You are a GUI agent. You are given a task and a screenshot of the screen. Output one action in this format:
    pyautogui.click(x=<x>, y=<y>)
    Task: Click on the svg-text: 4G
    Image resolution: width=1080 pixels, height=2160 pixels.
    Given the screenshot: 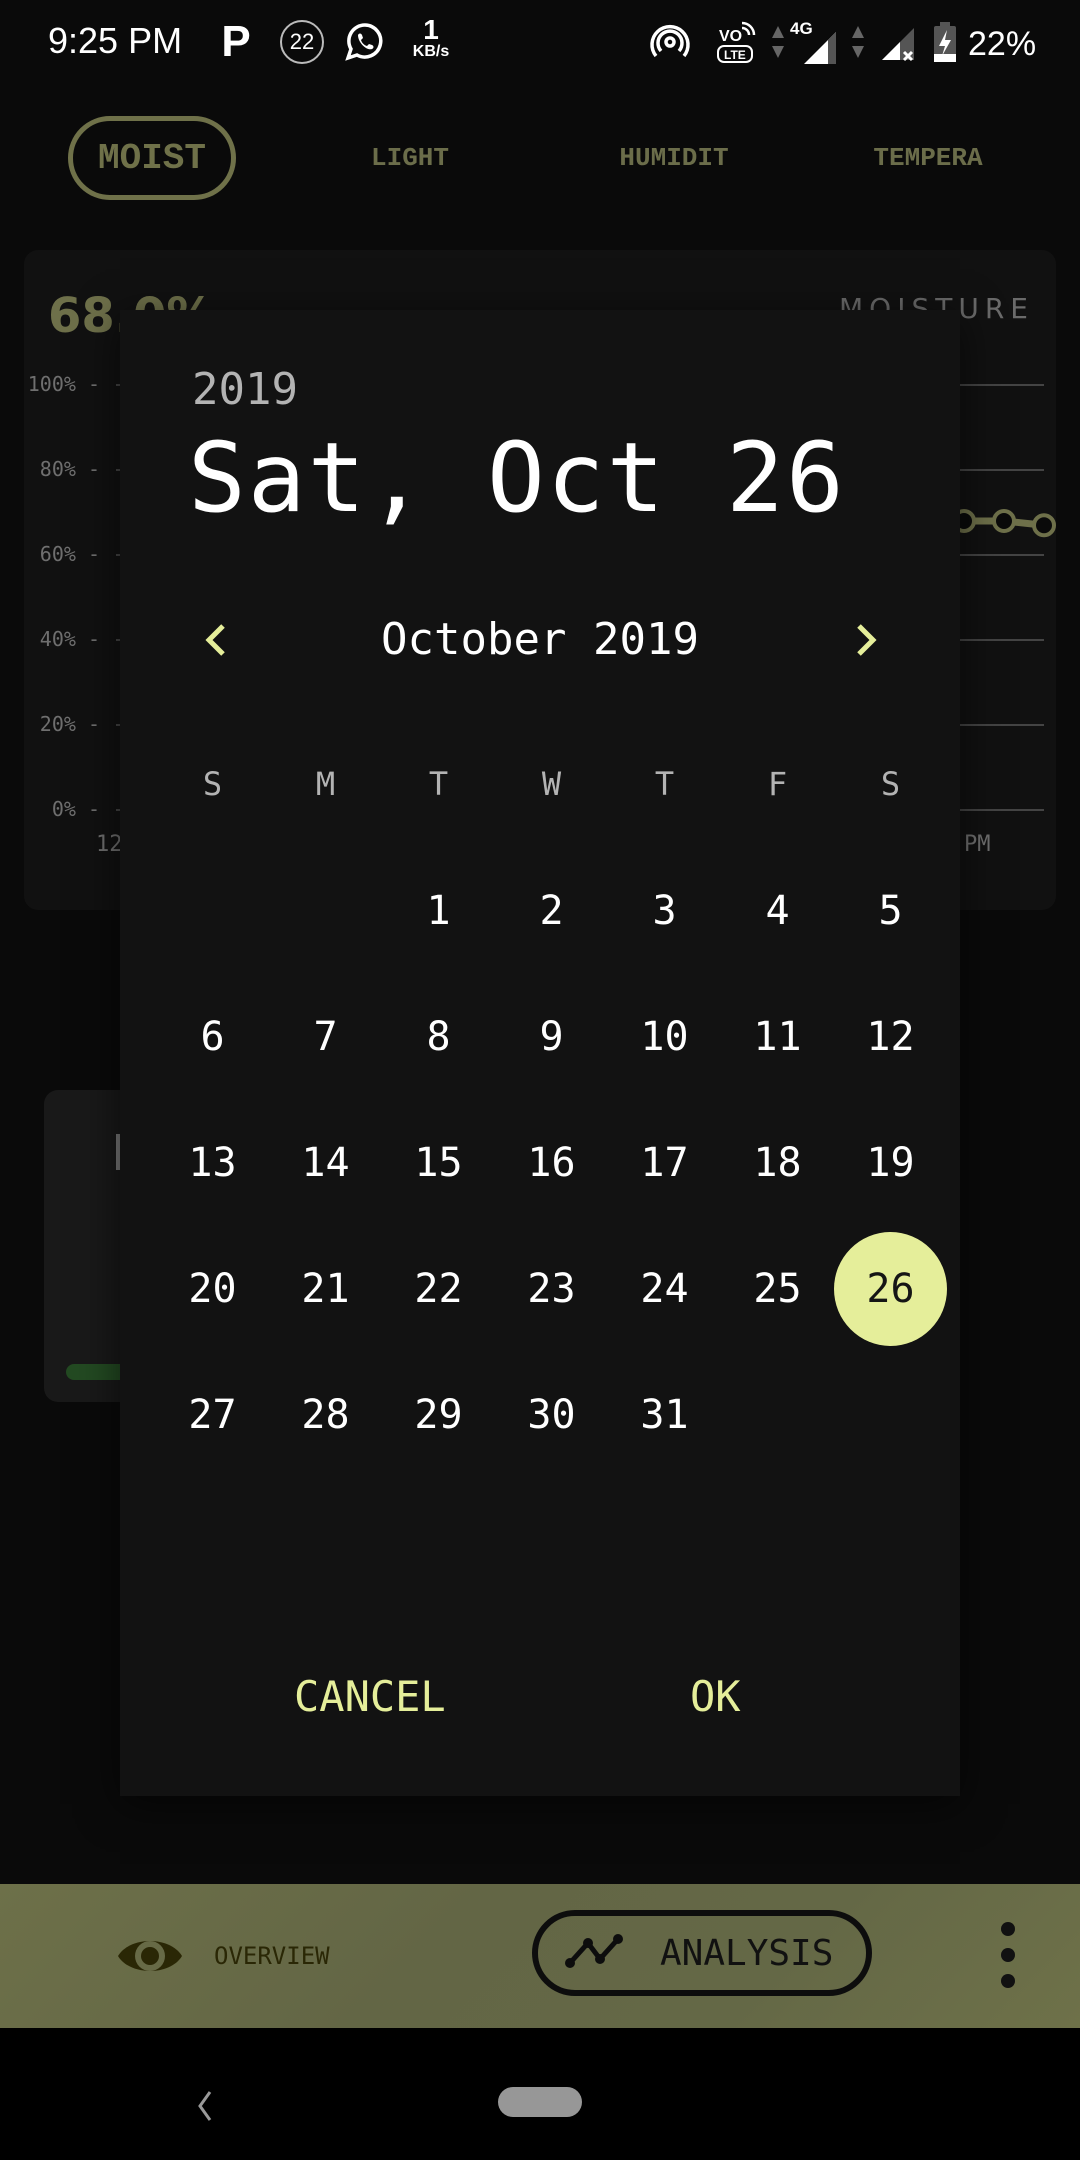 What is the action you would take?
    pyautogui.click(x=801, y=28)
    